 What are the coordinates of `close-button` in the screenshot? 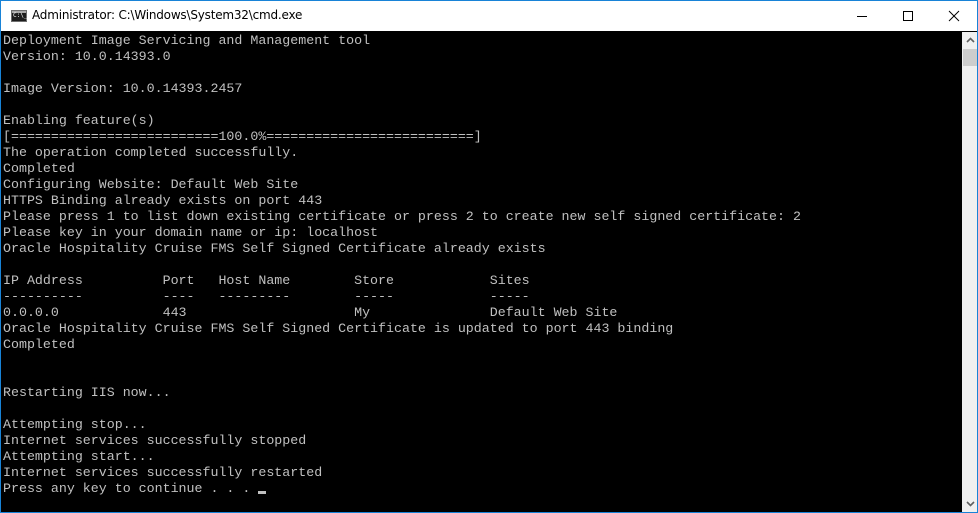 It's located at (954, 16).